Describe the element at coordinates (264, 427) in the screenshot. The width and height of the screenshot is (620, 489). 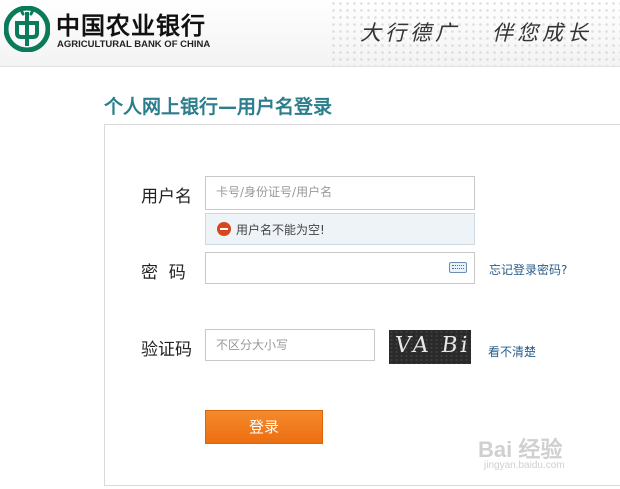
I see `login-button: 登录` at that location.